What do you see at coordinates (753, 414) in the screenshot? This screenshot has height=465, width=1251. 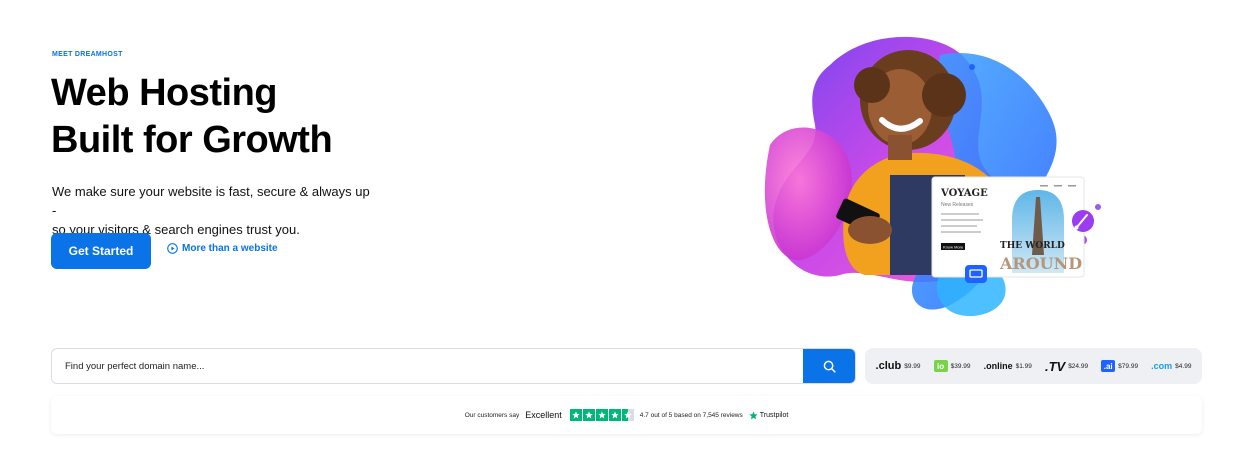 I see `trustpilot-star-icon` at bounding box center [753, 414].